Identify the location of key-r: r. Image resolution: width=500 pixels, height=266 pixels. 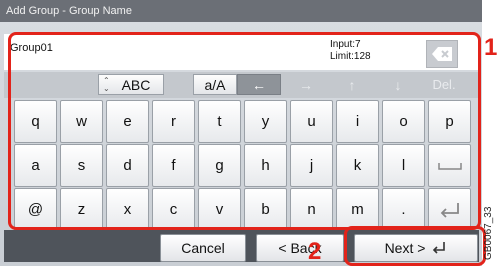
(173, 121).